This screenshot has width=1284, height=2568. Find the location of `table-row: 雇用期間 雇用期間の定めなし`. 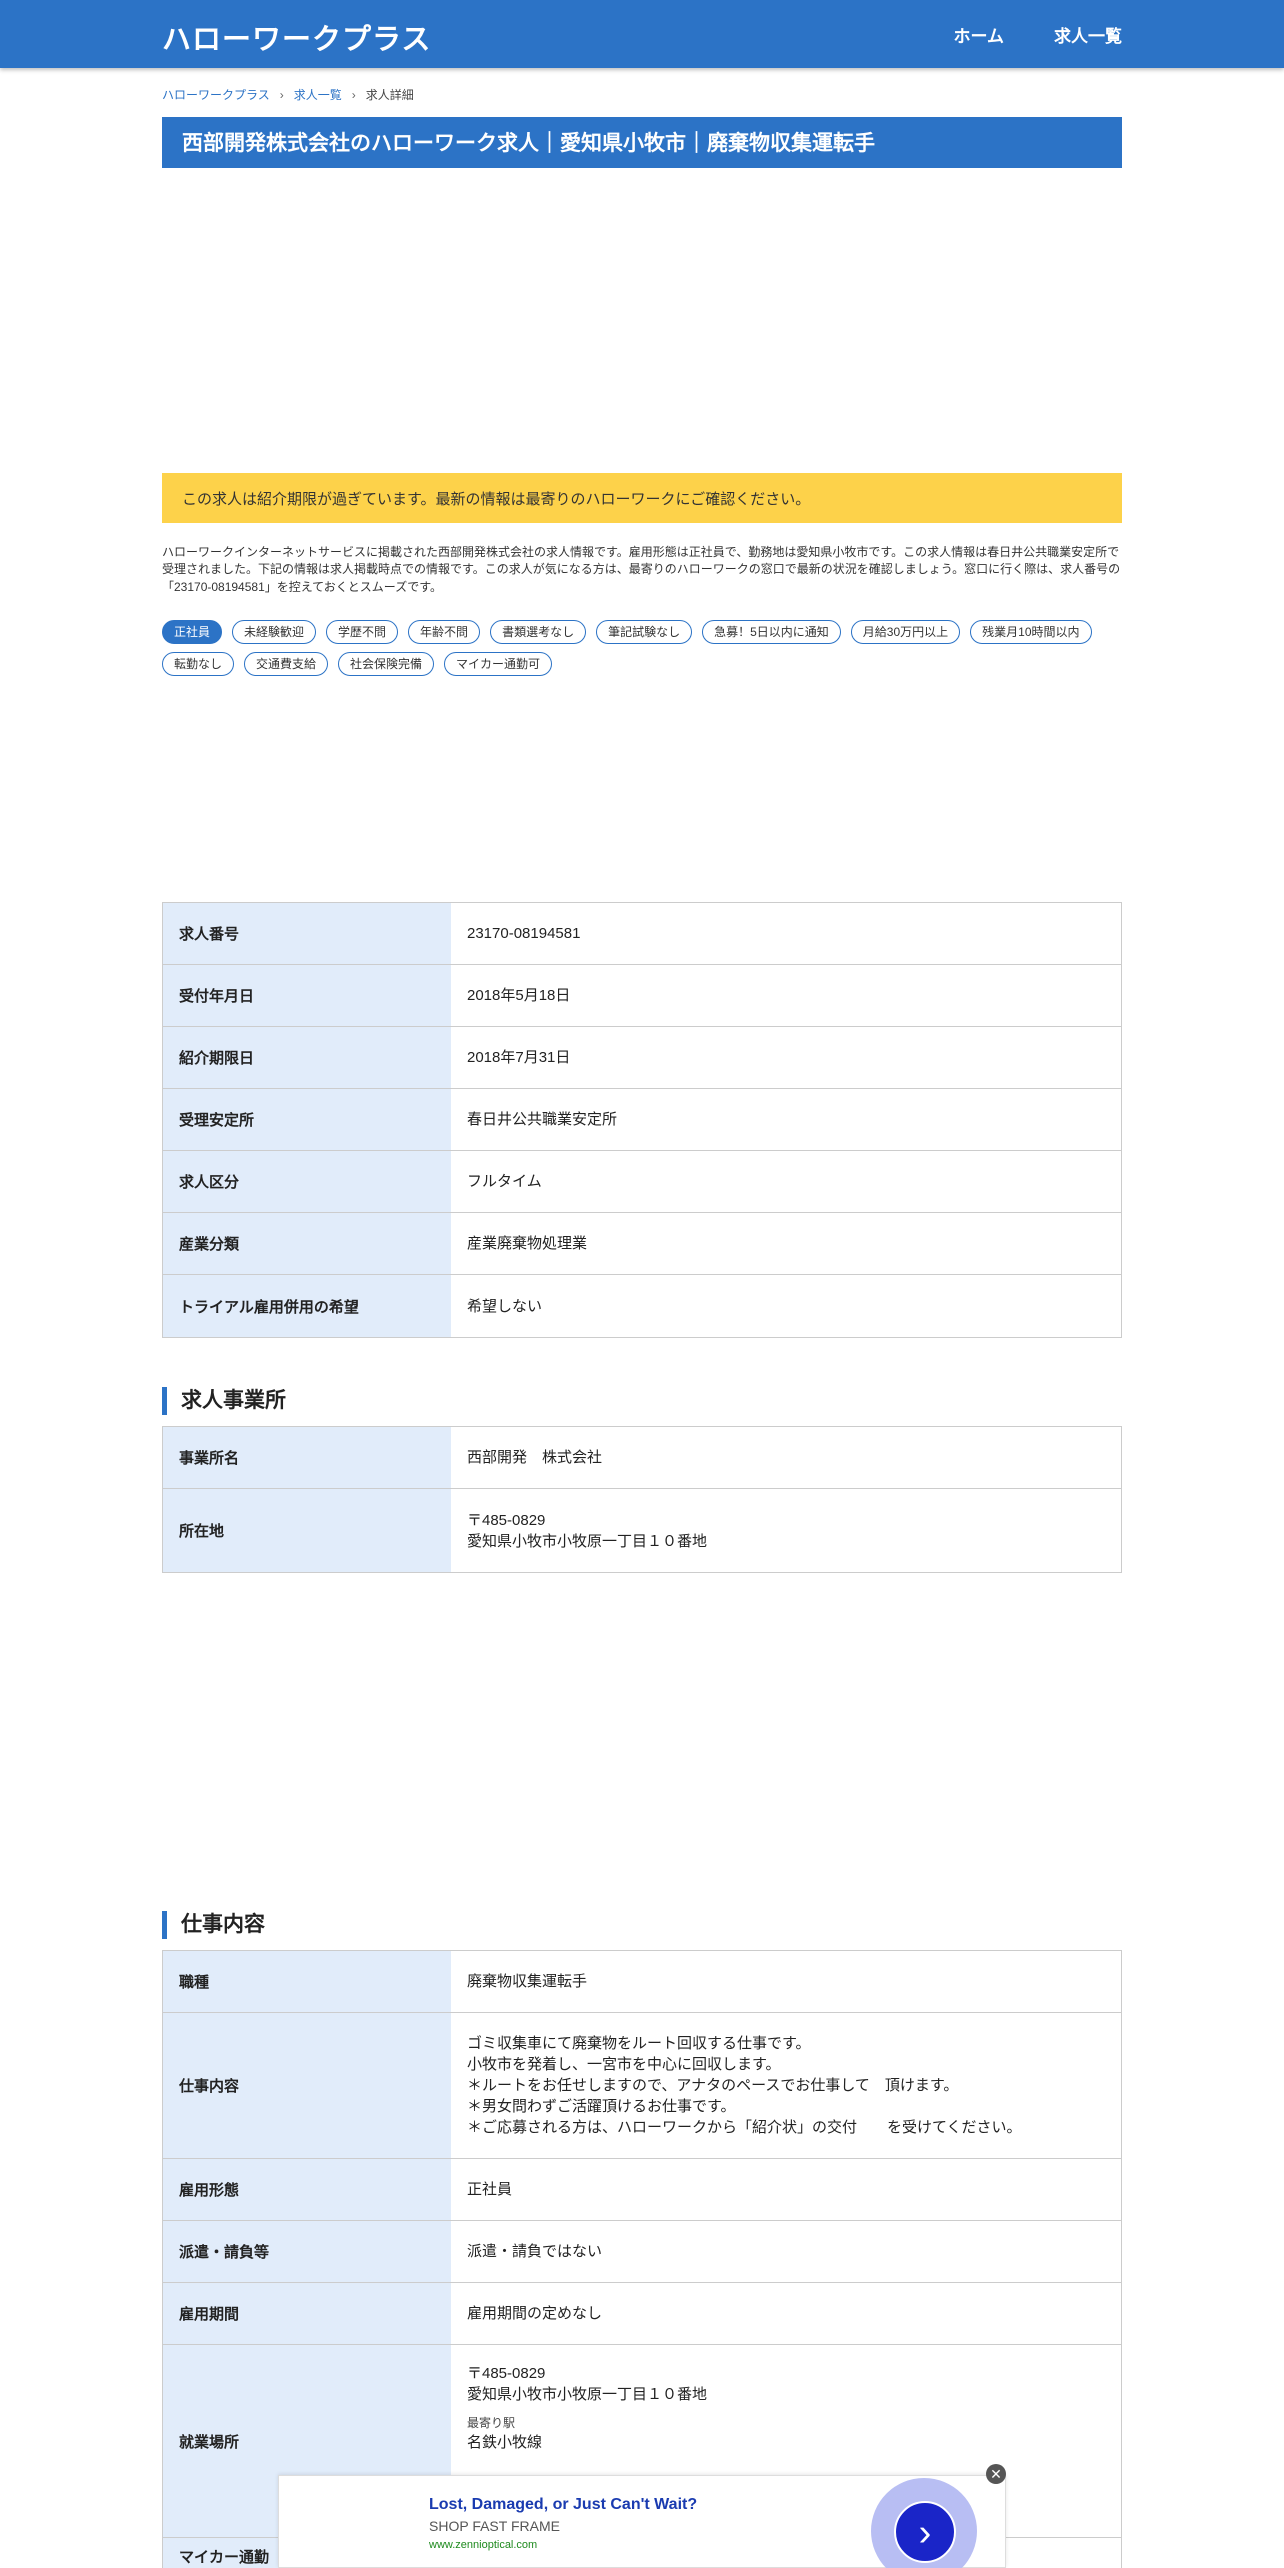

table-row: 雇用期間 雇用期間の定めなし is located at coordinates (642, 2314).